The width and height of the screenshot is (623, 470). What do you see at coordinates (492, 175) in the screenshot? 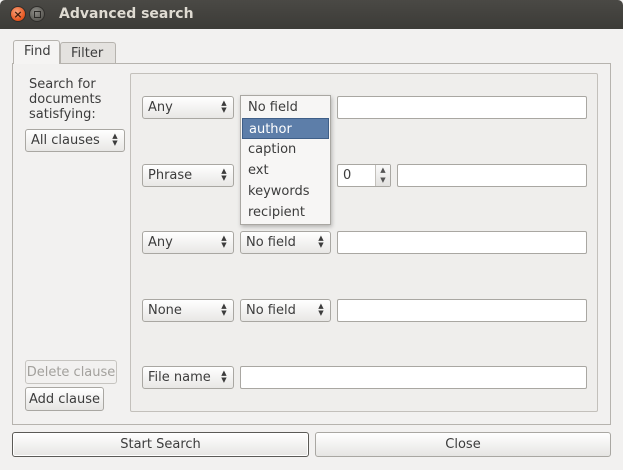
I see `clause-2-value-input` at bounding box center [492, 175].